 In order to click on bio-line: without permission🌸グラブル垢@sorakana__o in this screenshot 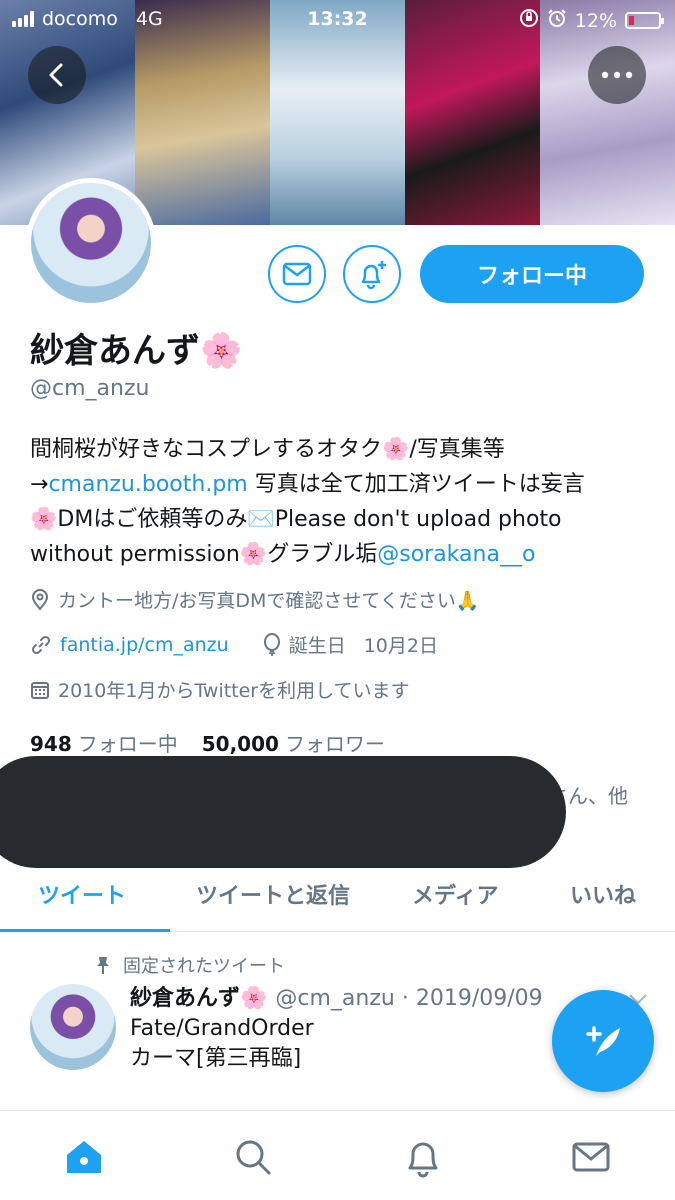, I will do `click(340, 554)`.